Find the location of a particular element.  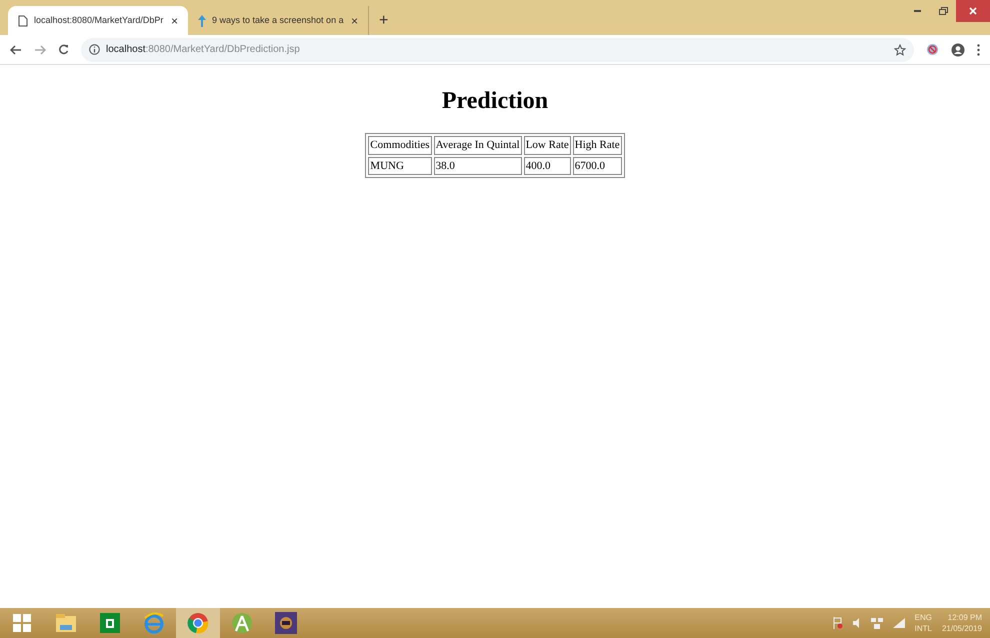

page-icon is located at coordinates (23, 20).